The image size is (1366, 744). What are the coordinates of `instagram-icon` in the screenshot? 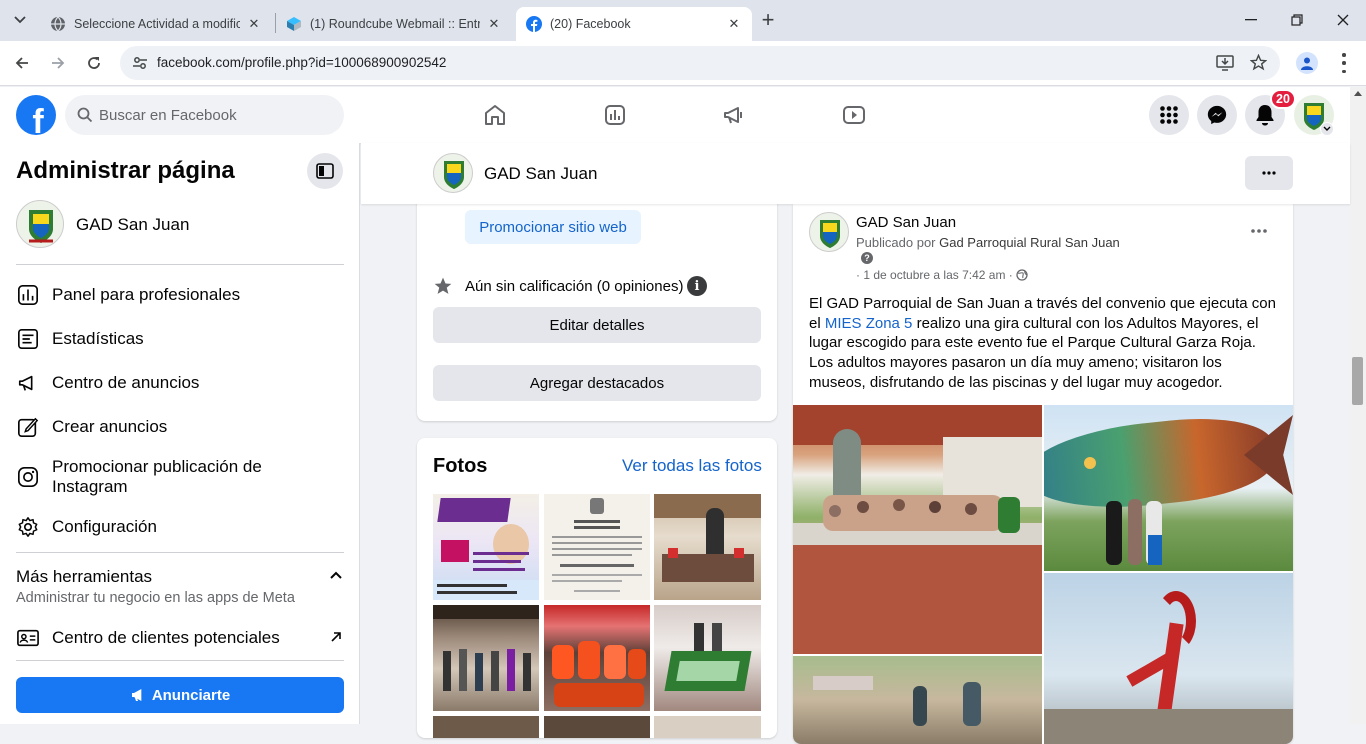 It's located at (28, 477).